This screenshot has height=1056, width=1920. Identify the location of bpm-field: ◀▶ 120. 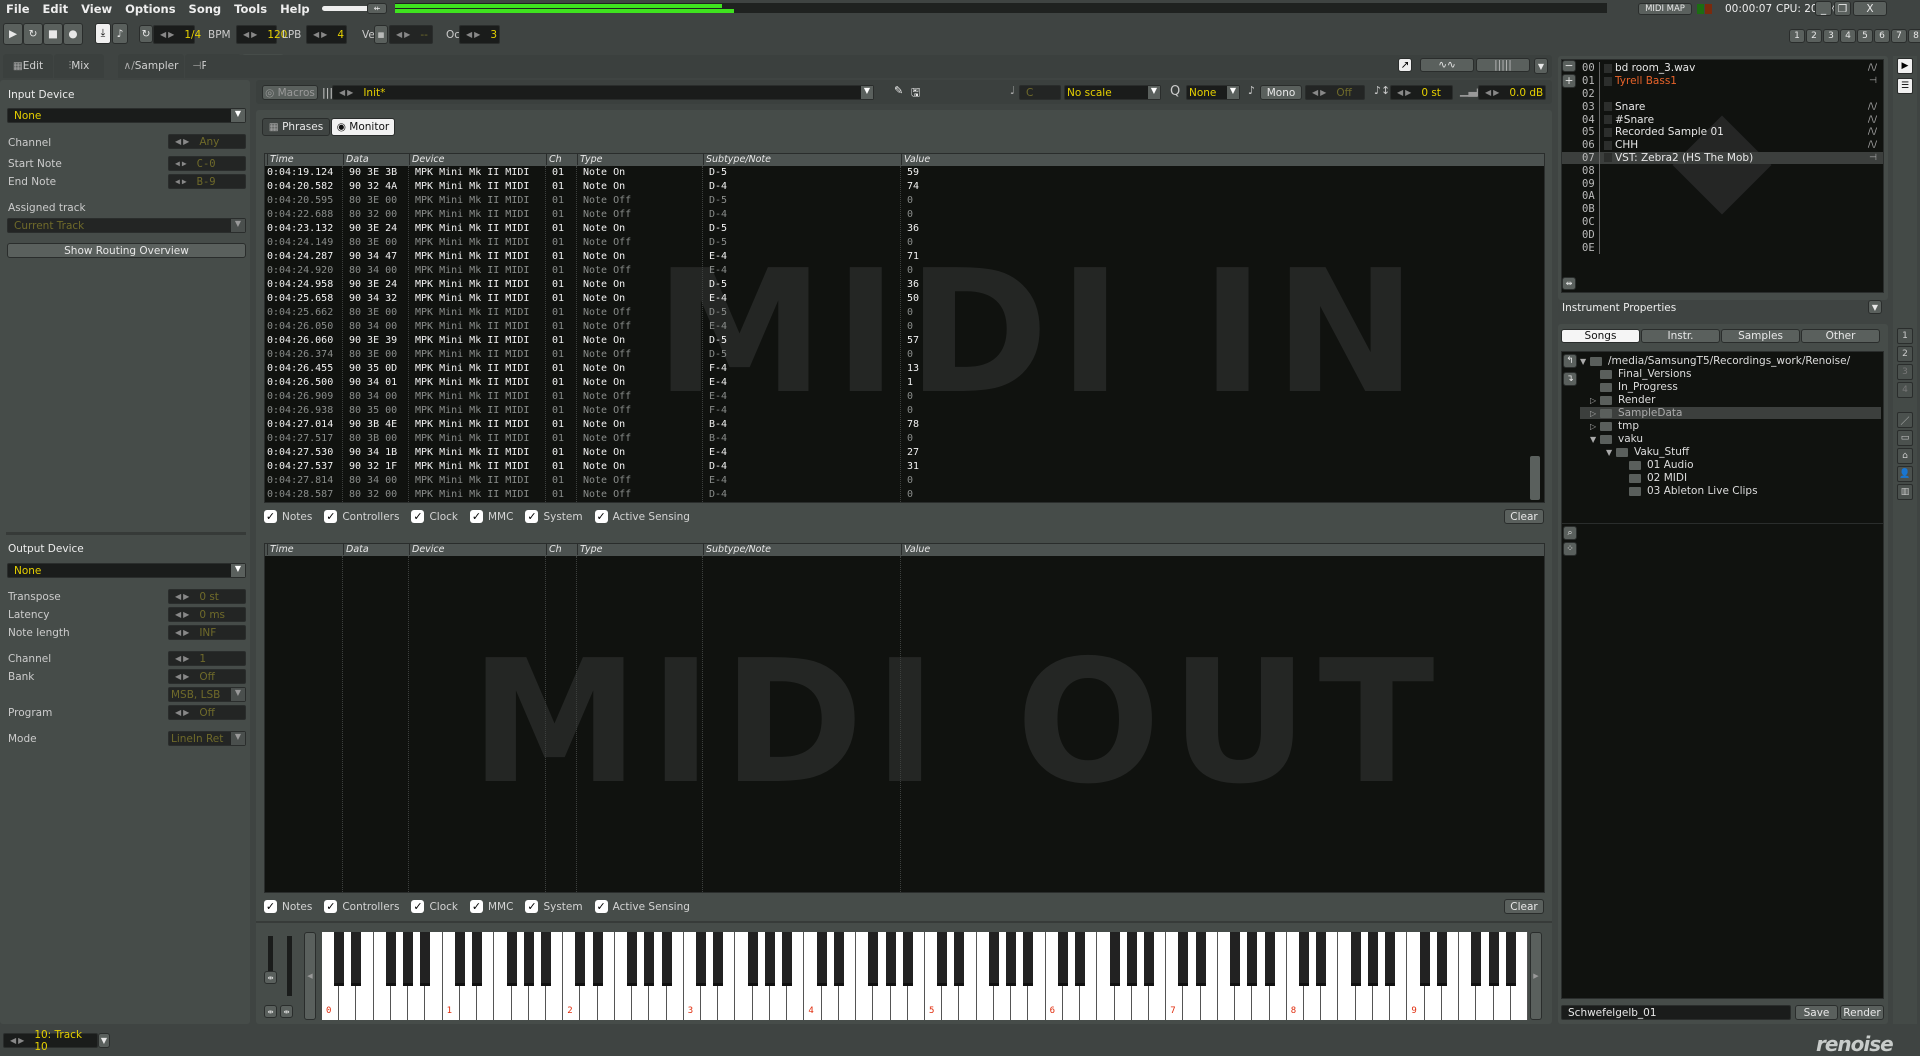
(261, 34).